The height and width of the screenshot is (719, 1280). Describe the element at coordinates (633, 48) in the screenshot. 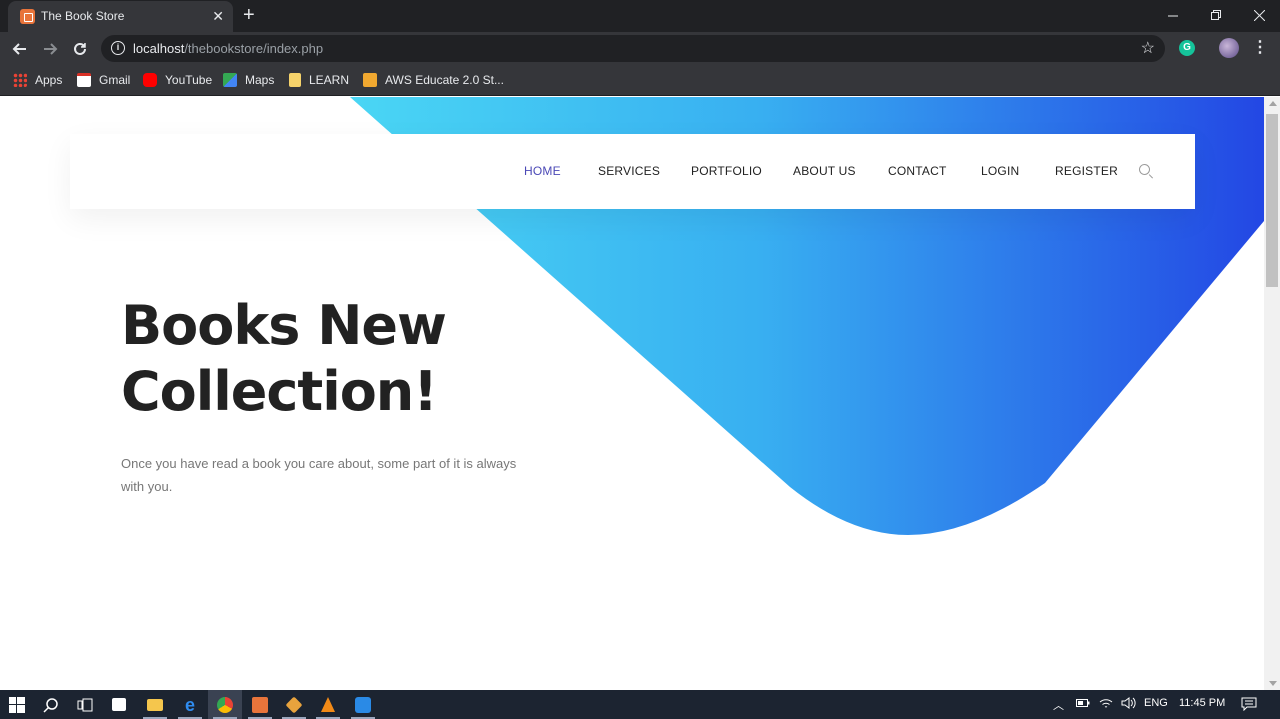

I see `address-bar: i localhost/thebookstore/index.php ☆` at that location.